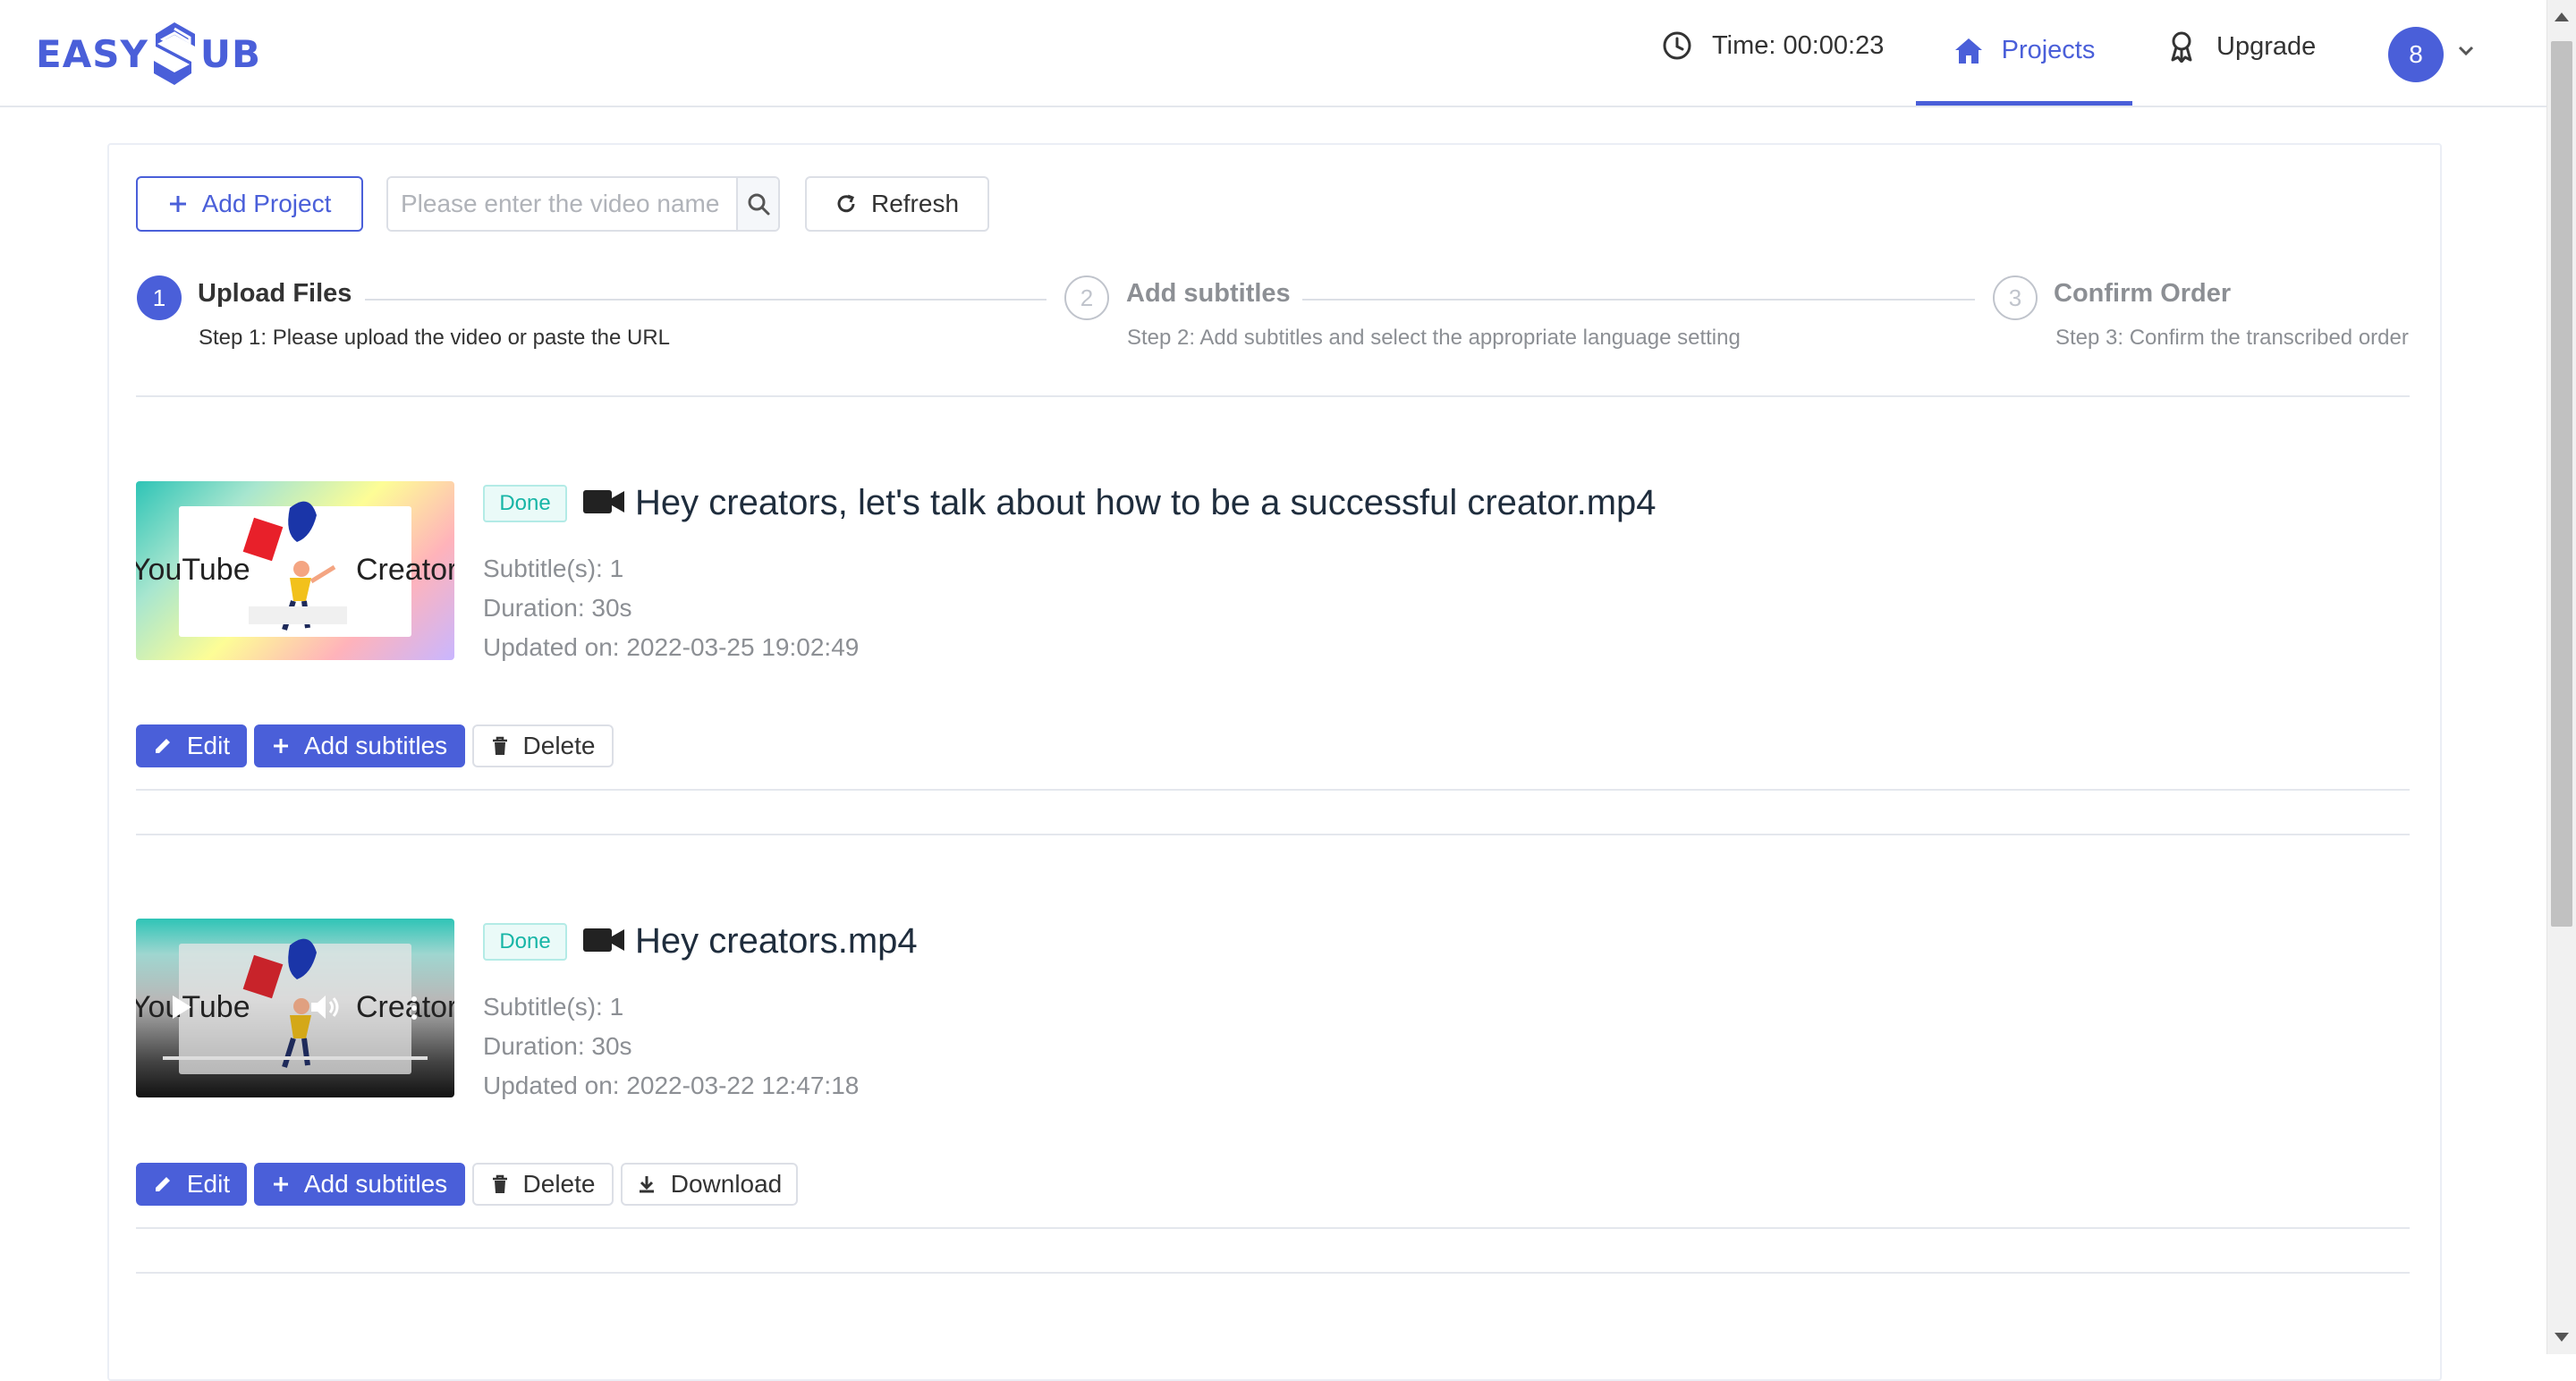  Describe the element at coordinates (1968, 51) in the screenshot. I see `home-icon` at that location.